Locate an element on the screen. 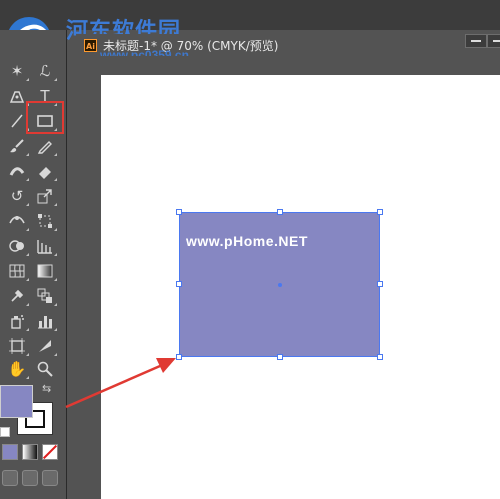 The width and height of the screenshot is (500, 499). gradient-mode-button is located at coordinates (30, 452).